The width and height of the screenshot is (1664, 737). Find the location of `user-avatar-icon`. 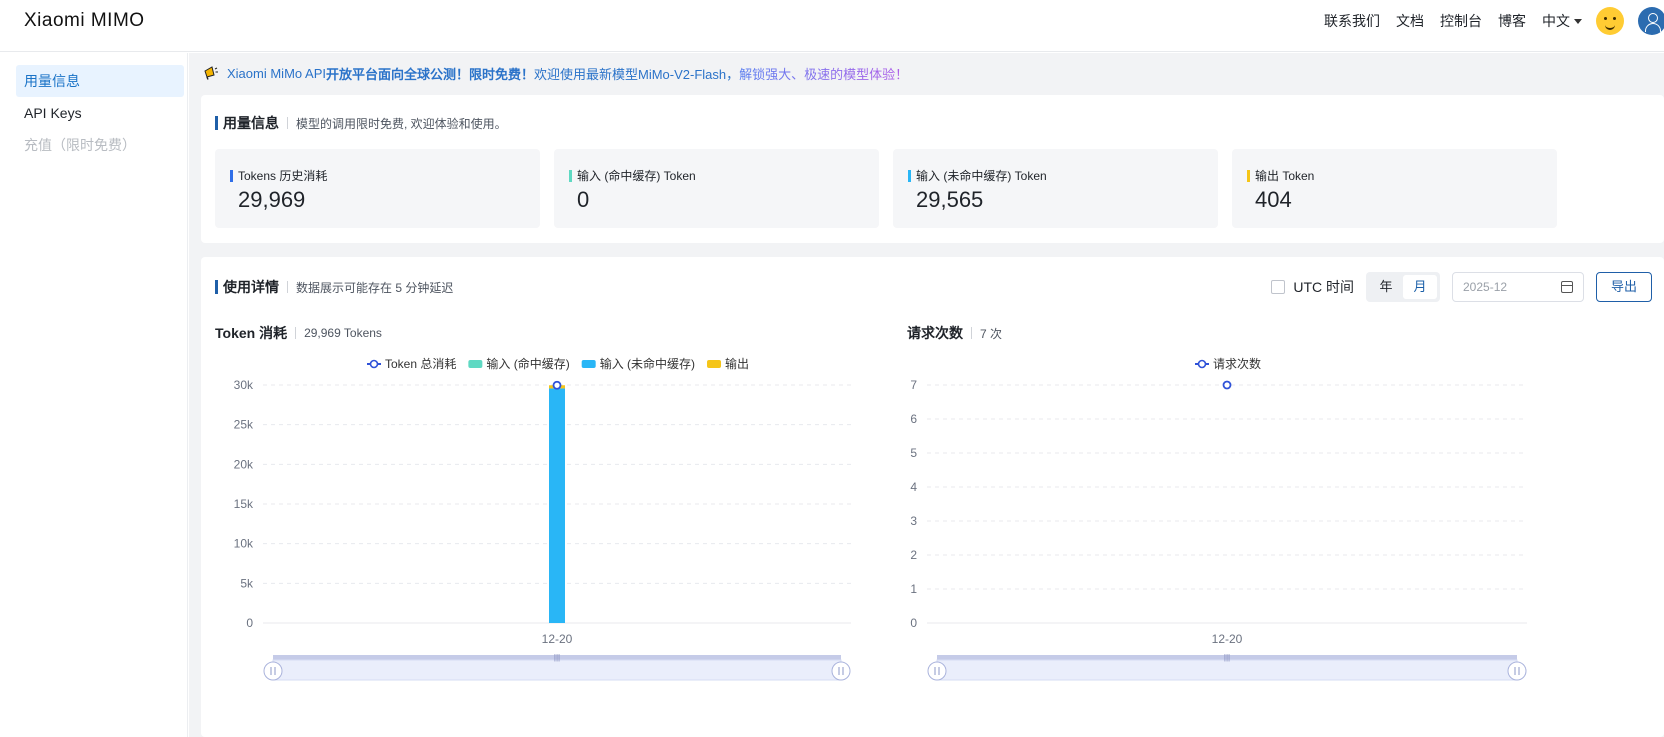

user-avatar-icon is located at coordinates (1651, 21).